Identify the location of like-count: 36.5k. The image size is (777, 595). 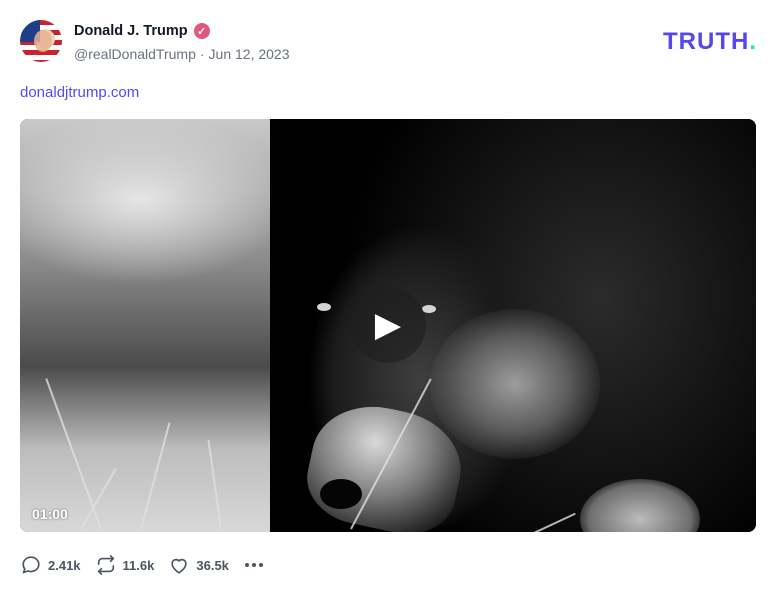
(212, 565).